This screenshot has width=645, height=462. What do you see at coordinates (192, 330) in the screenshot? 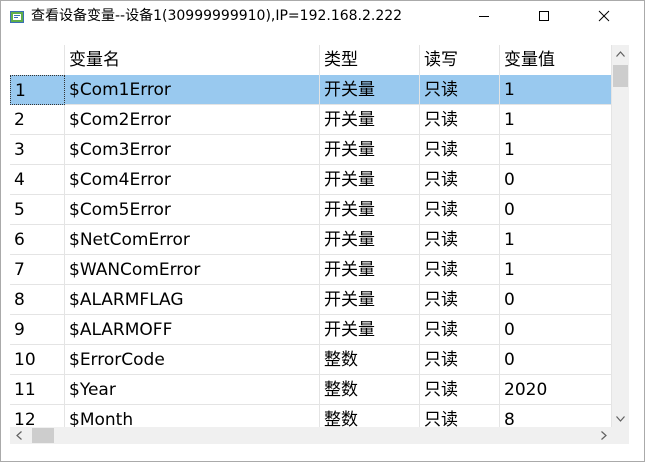
I see `row-variable-name: $ALARMOFF` at bounding box center [192, 330].